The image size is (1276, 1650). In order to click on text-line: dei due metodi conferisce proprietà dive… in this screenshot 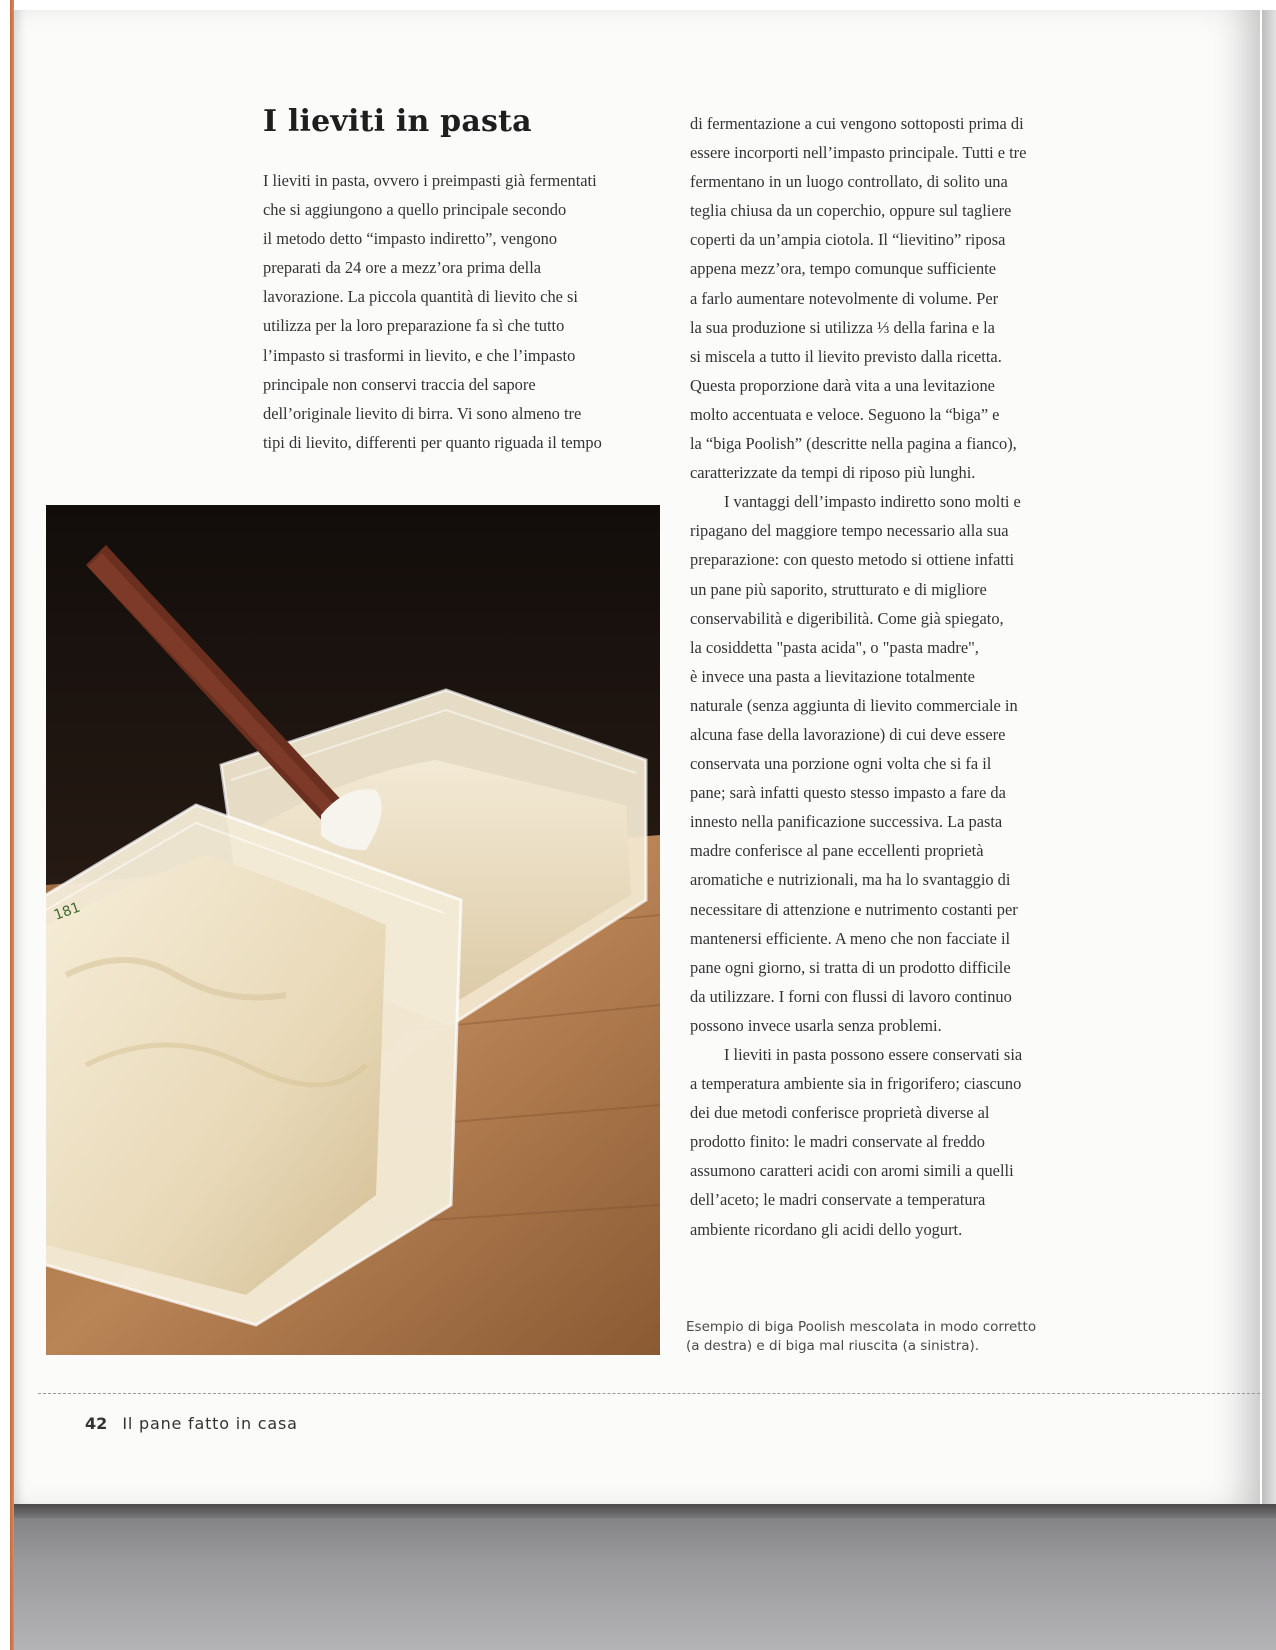, I will do `click(840, 1113)`.